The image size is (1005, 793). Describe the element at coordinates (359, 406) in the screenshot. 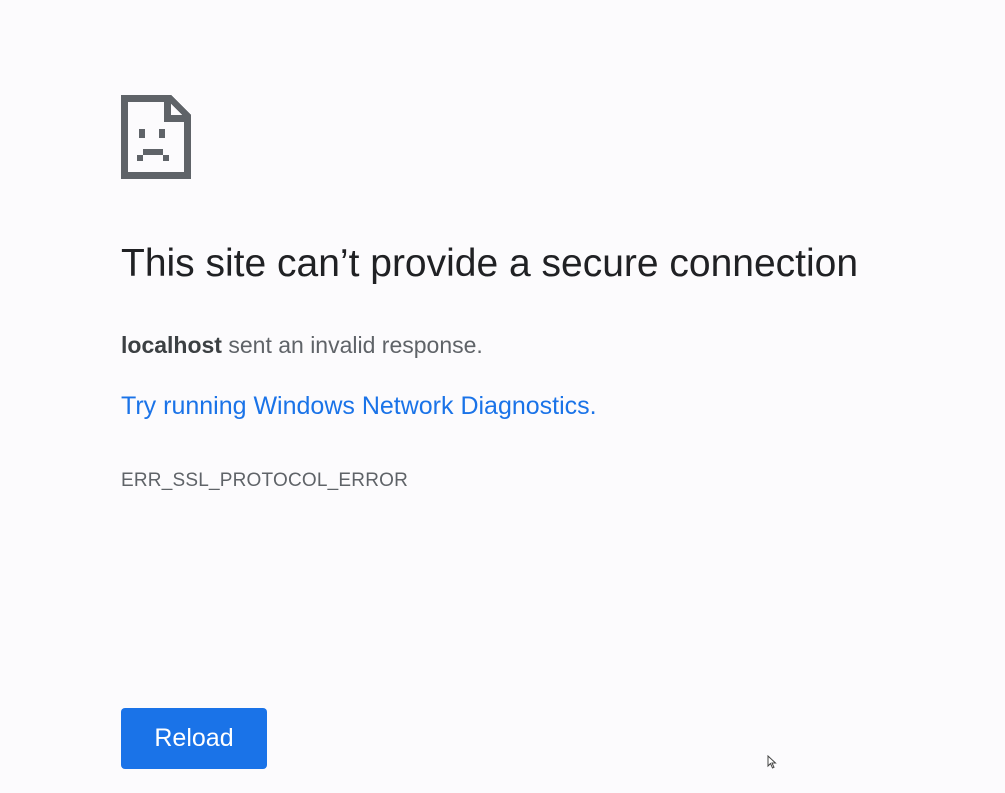

I see `diagnostics-link: Try running Windows Network Diagnostics.` at that location.